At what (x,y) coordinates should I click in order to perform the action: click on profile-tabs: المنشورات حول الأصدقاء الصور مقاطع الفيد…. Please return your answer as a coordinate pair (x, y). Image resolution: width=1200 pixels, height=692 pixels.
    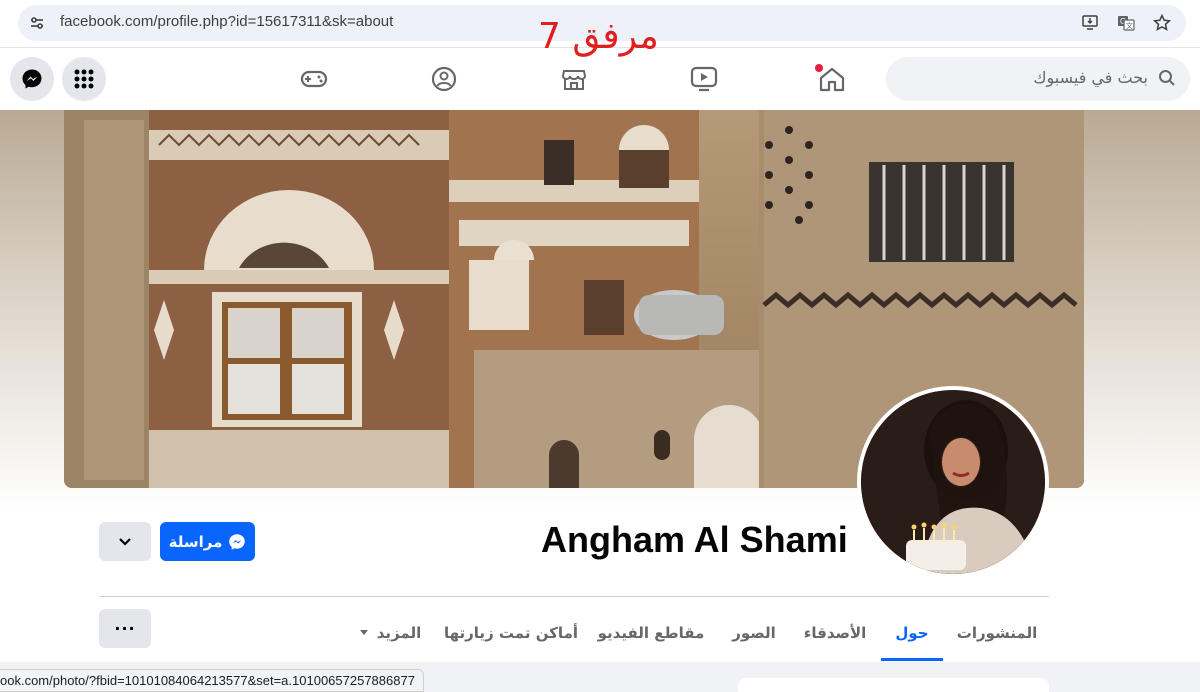
    Looking at the image, I should click on (700, 633).